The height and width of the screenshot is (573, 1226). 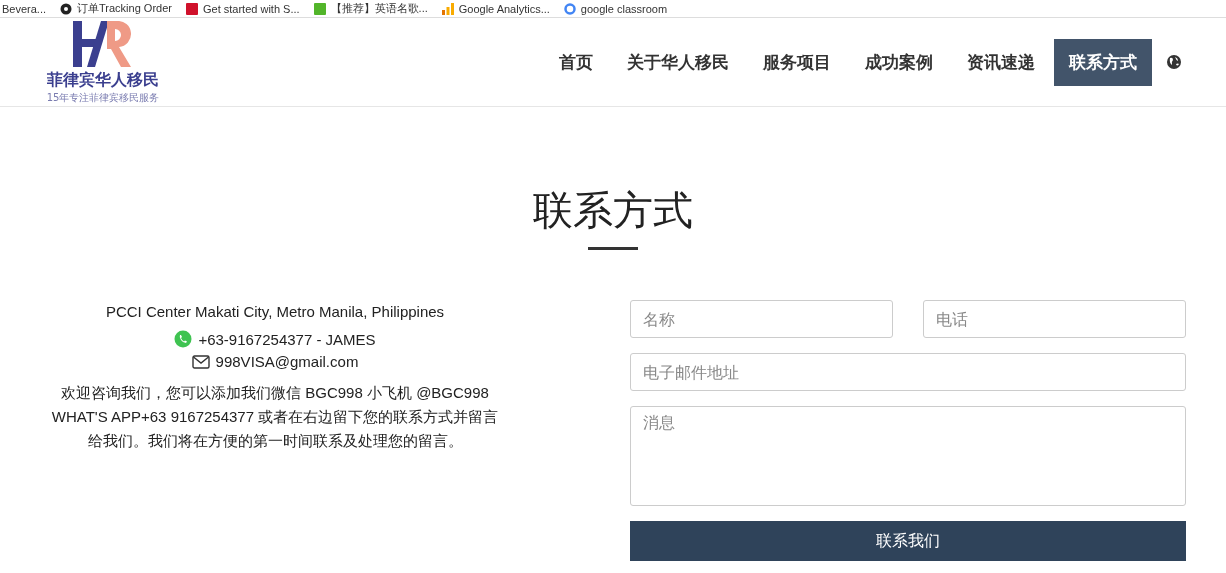 I want to click on logo: 菲律宾华人移民 15年专注菲律宾移民服务, so click(x=103, y=62).